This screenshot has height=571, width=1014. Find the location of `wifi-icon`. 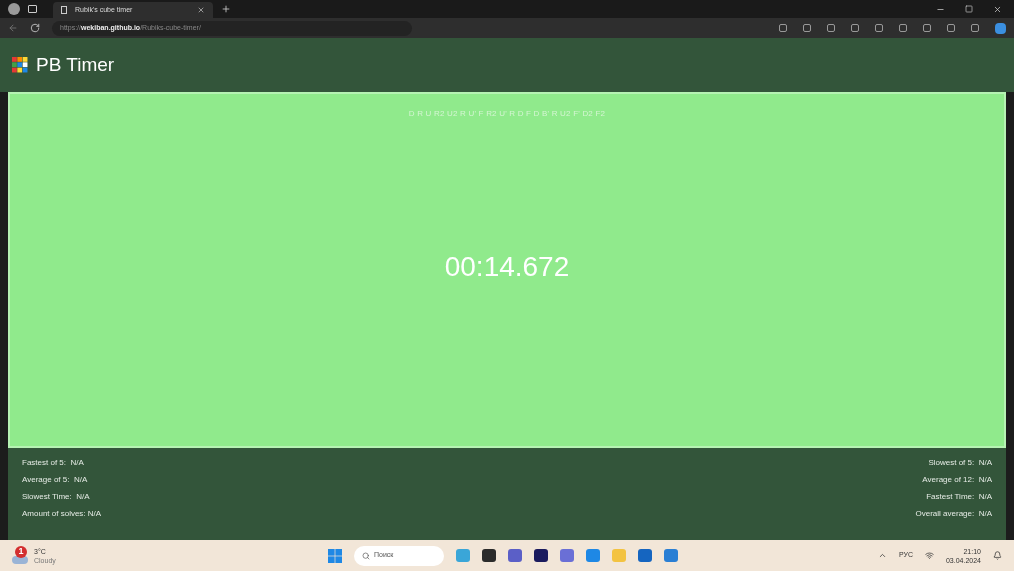

wifi-icon is located at coordinates (929, 555).